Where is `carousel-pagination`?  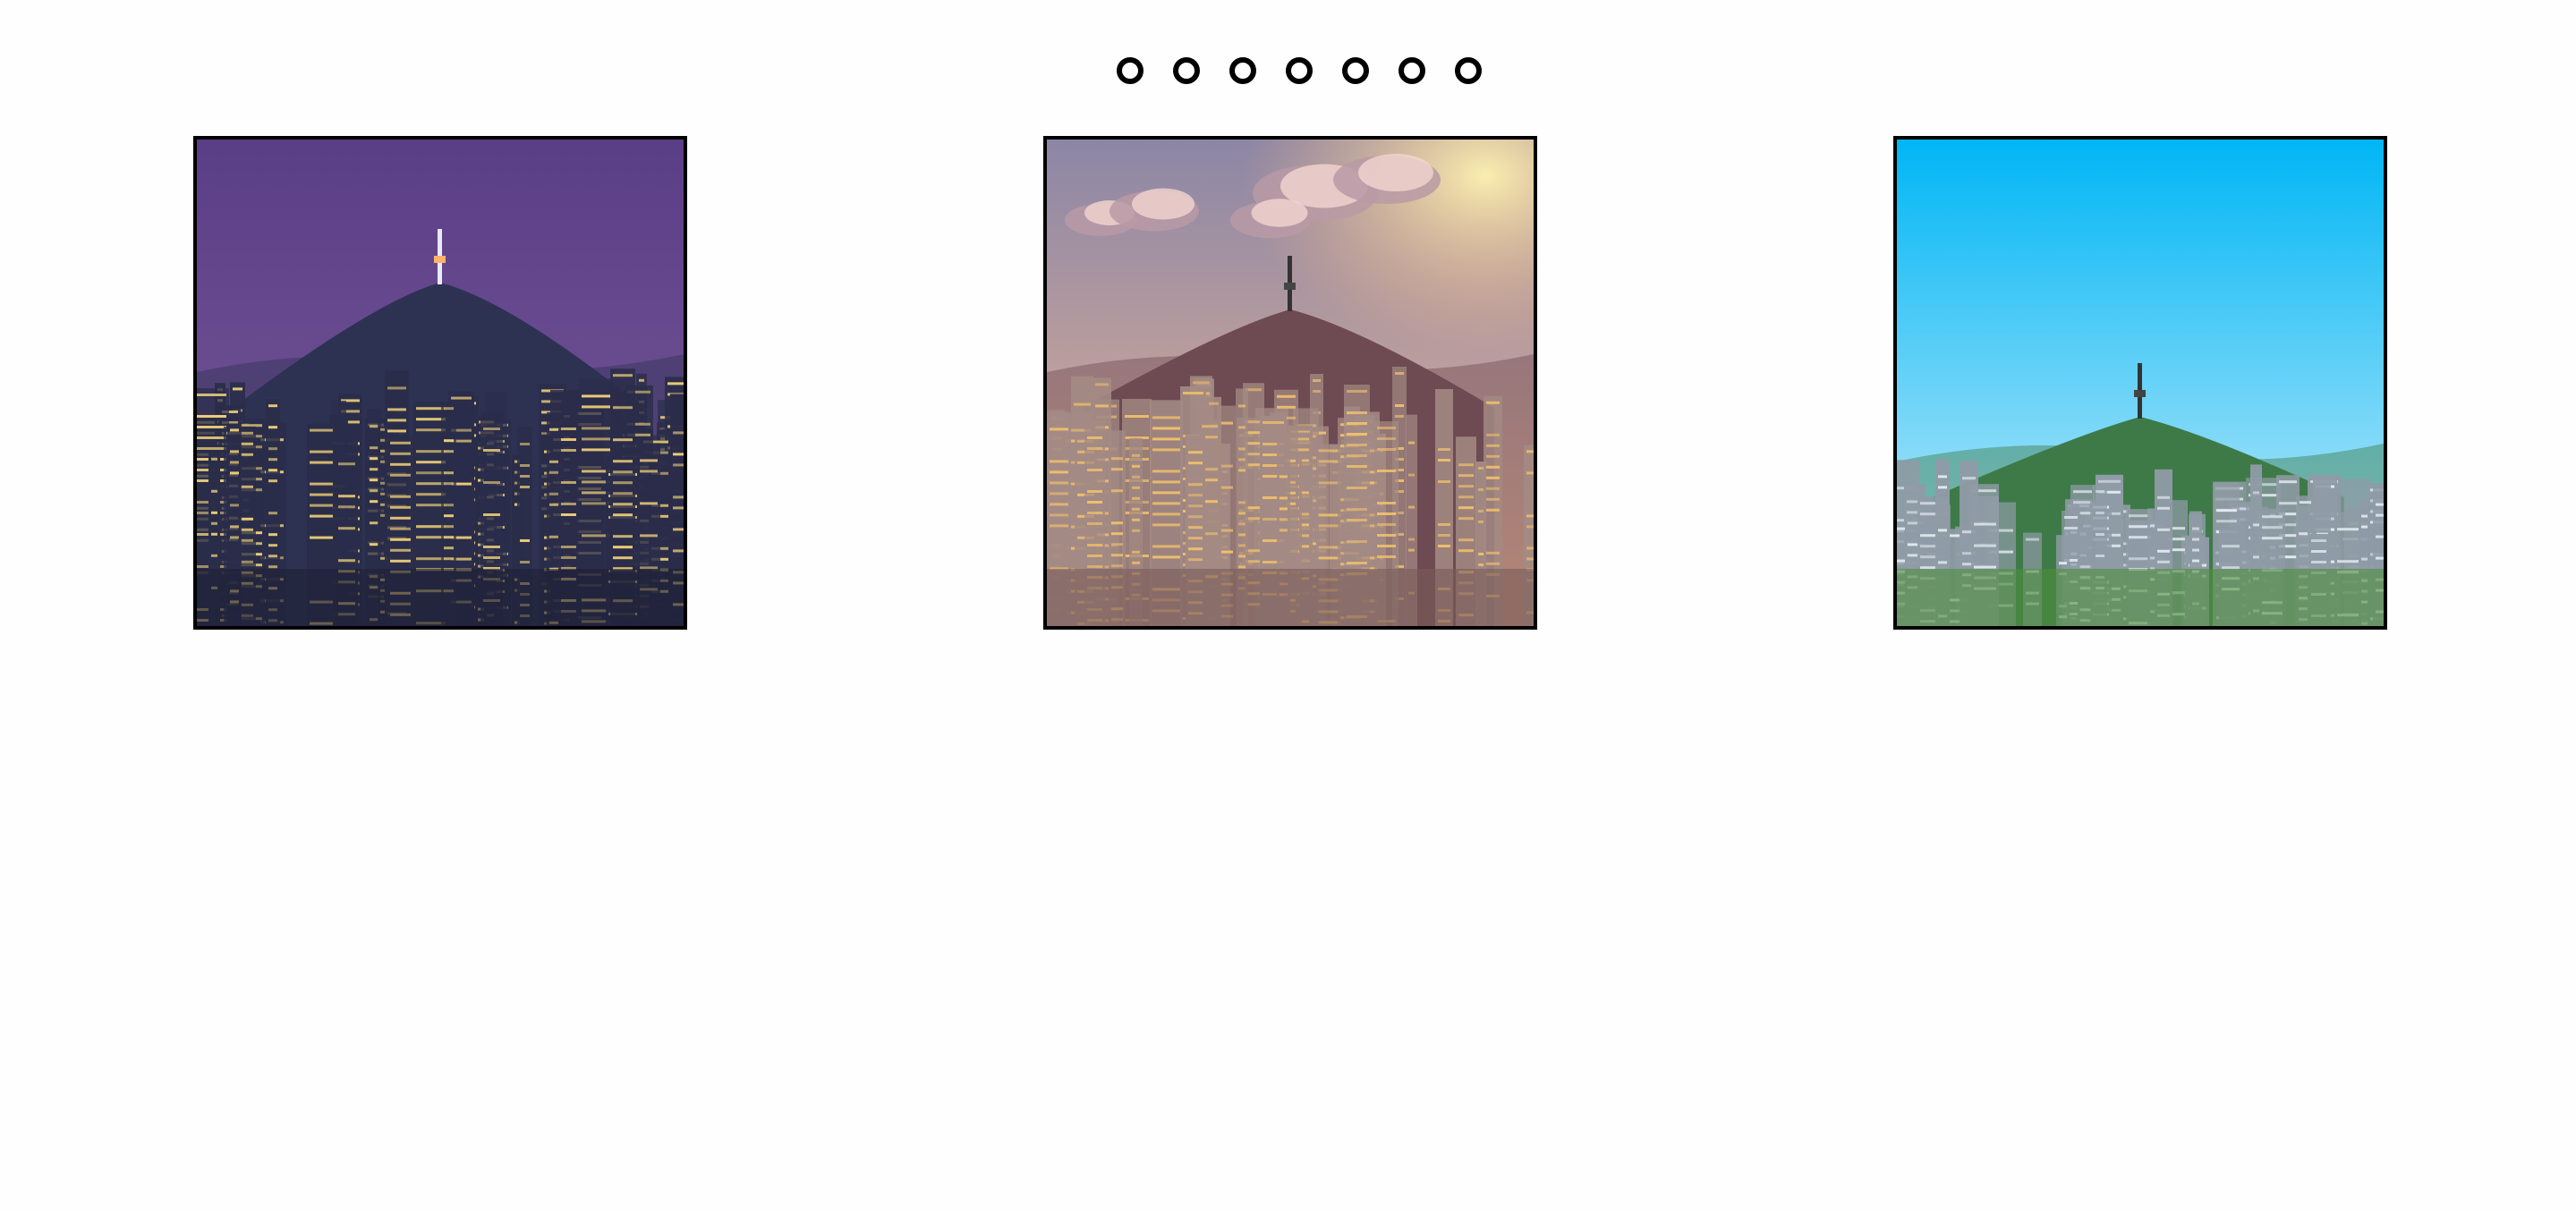
carousel-pagination is located at coordinates (1299, 70).